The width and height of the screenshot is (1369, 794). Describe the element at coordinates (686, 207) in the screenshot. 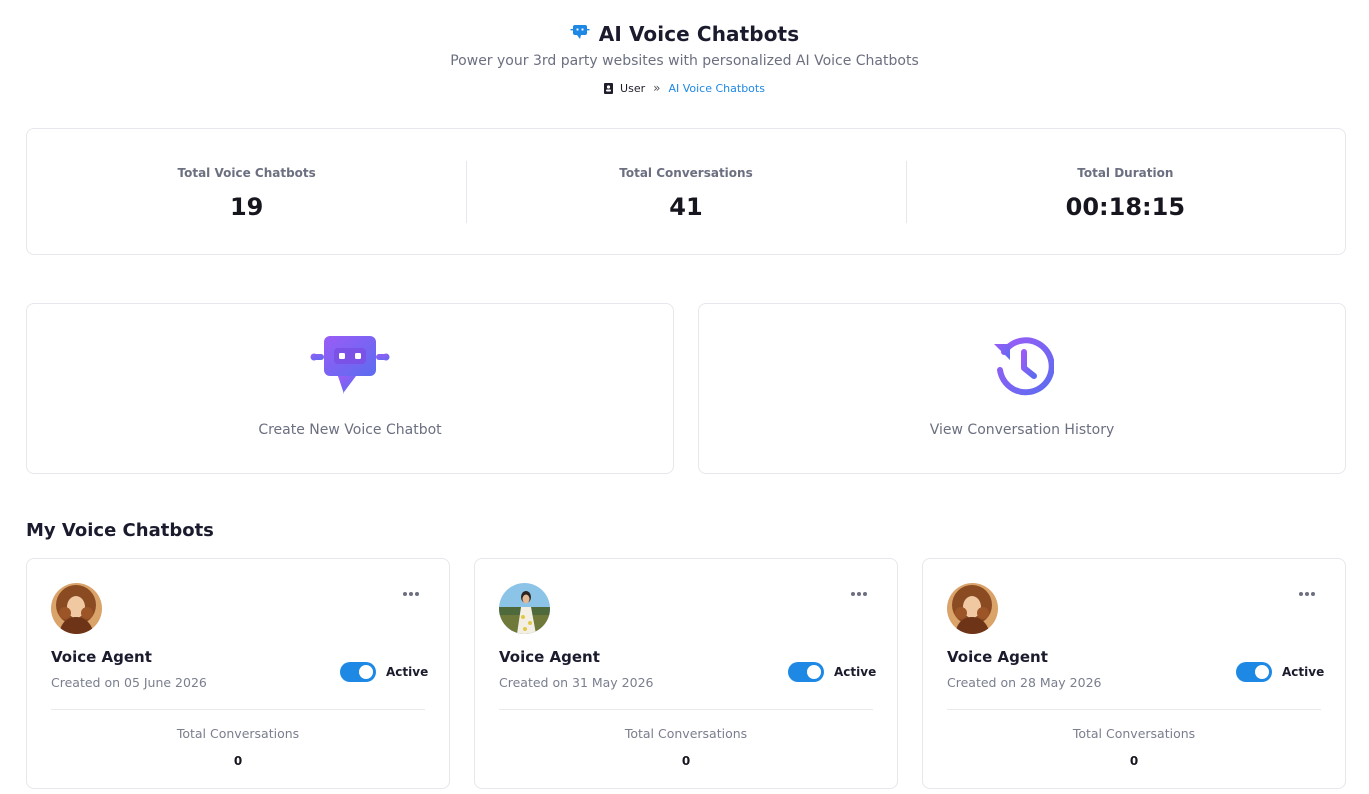

I see `stat-value: 41` at that location.